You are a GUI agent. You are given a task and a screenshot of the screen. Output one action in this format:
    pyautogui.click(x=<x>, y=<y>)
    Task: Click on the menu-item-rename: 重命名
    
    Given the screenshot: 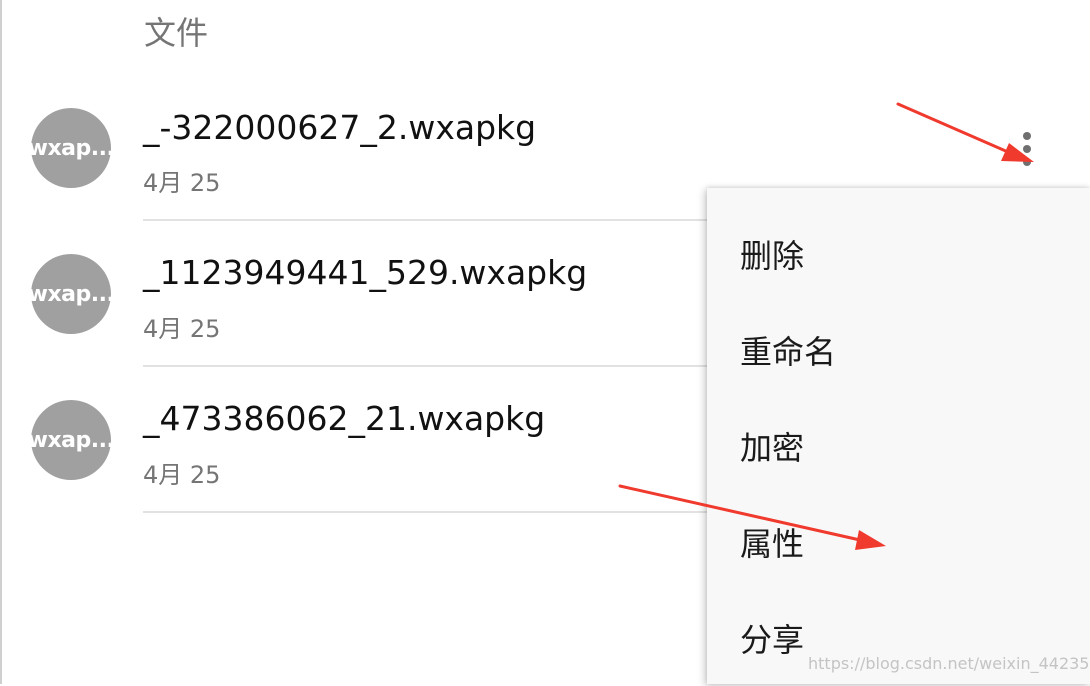 What is the action you would take?
    pyautogui.click(x=898, y=350)
    